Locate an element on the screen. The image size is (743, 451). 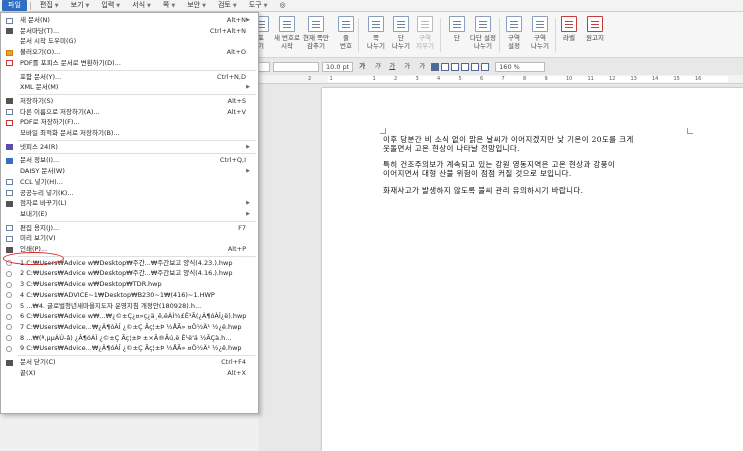
ruler-tick: 9 is located at coordinates (546, 79).